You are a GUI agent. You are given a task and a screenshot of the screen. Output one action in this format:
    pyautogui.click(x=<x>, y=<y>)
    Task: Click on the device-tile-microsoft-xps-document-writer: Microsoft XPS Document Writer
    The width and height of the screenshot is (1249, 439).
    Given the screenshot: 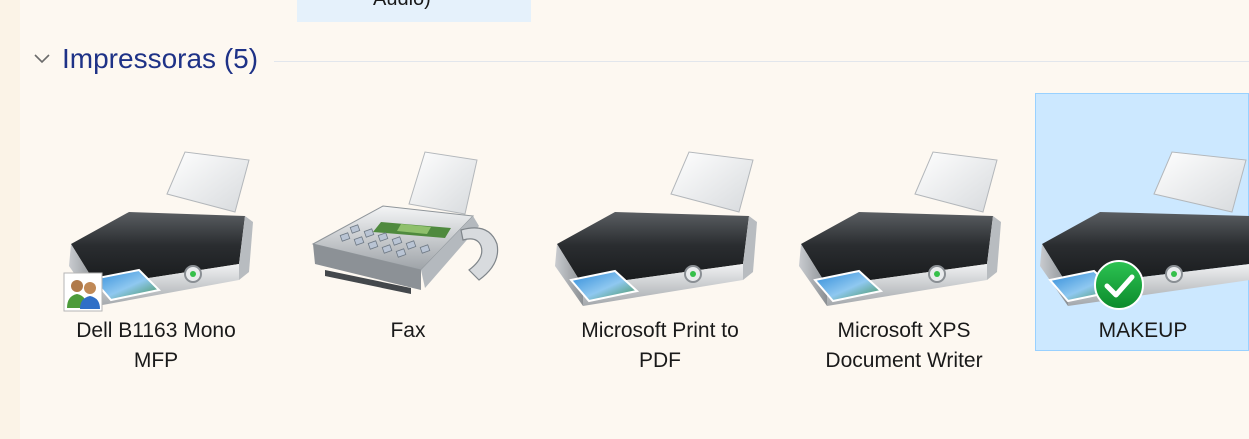 What is the action you would take?
    pyautogui.click(x=903, y=232)
    